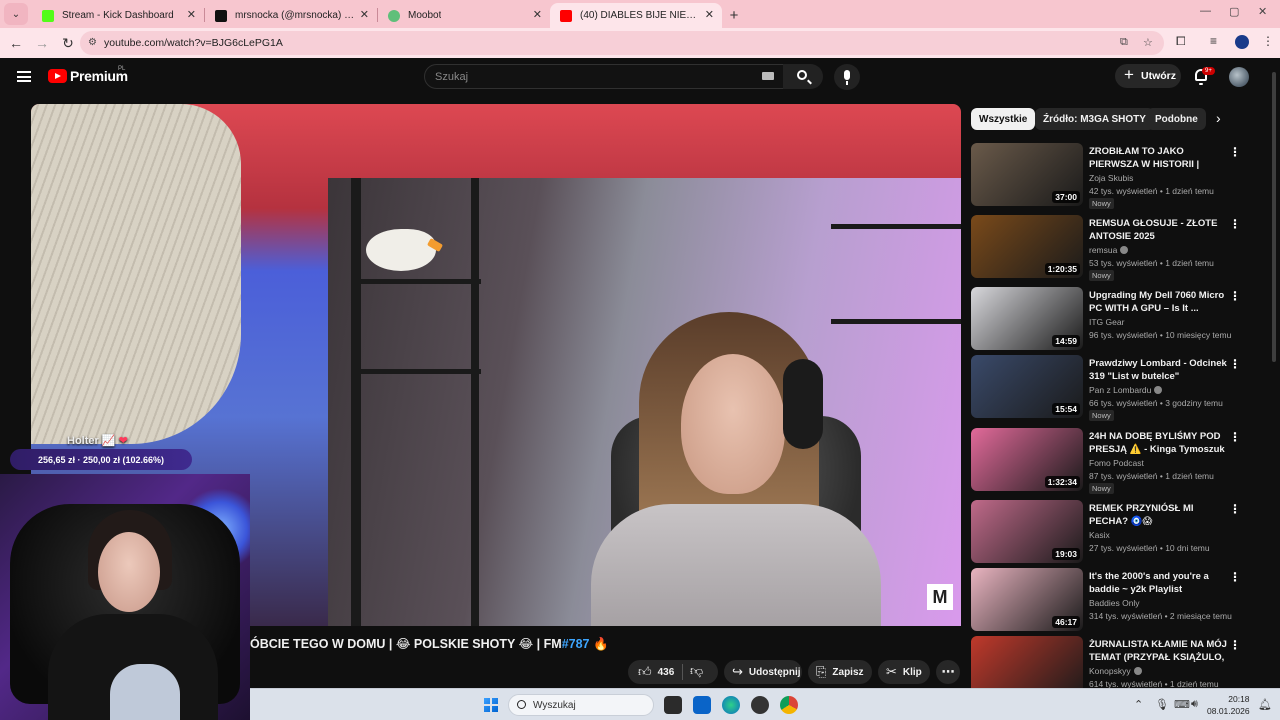  What do you see at coordinates (16, 14) in the screenshot?
I see `tab-search-button: ⌄` at bounding box center [16, 14].